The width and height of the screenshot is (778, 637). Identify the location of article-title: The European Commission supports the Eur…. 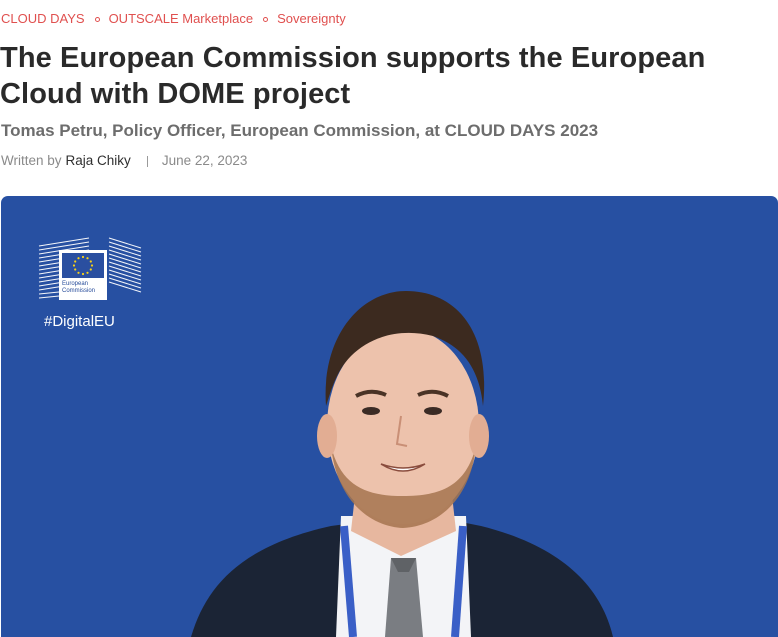
(389, 76).